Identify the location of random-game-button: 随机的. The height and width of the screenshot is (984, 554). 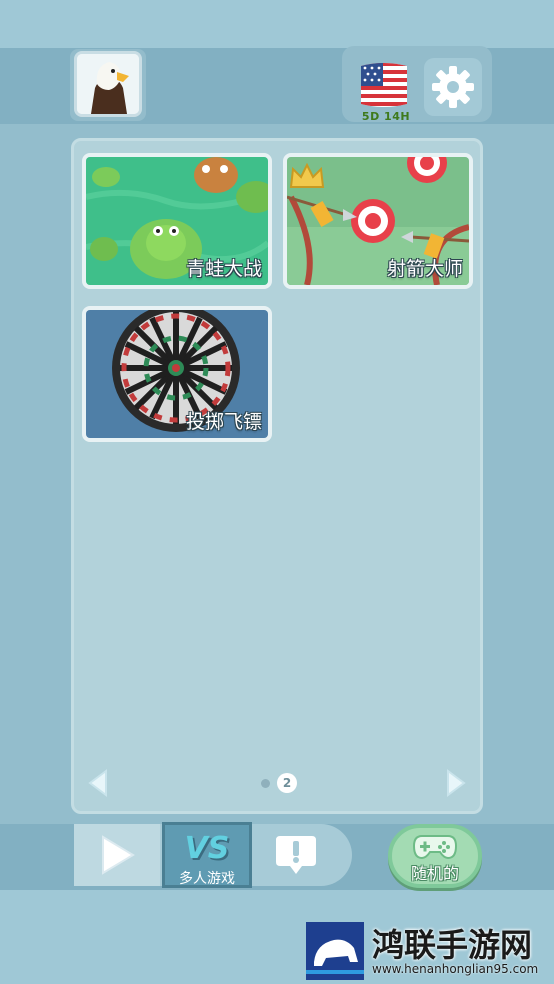
(435, 856).